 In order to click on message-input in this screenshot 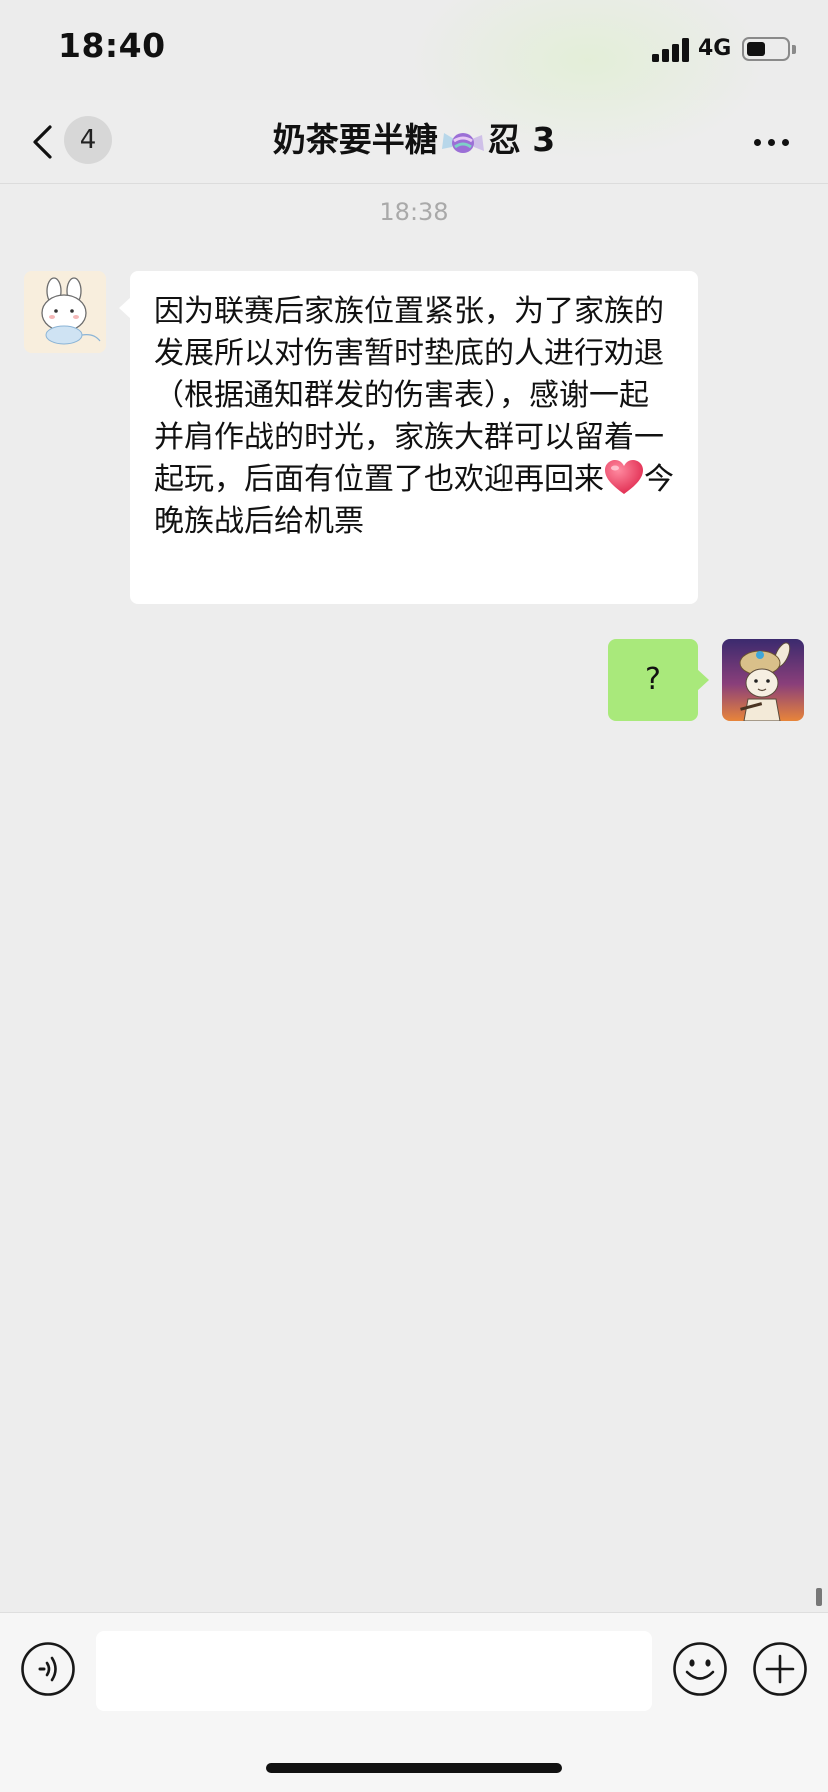, I will do `click(374, 1671)`.